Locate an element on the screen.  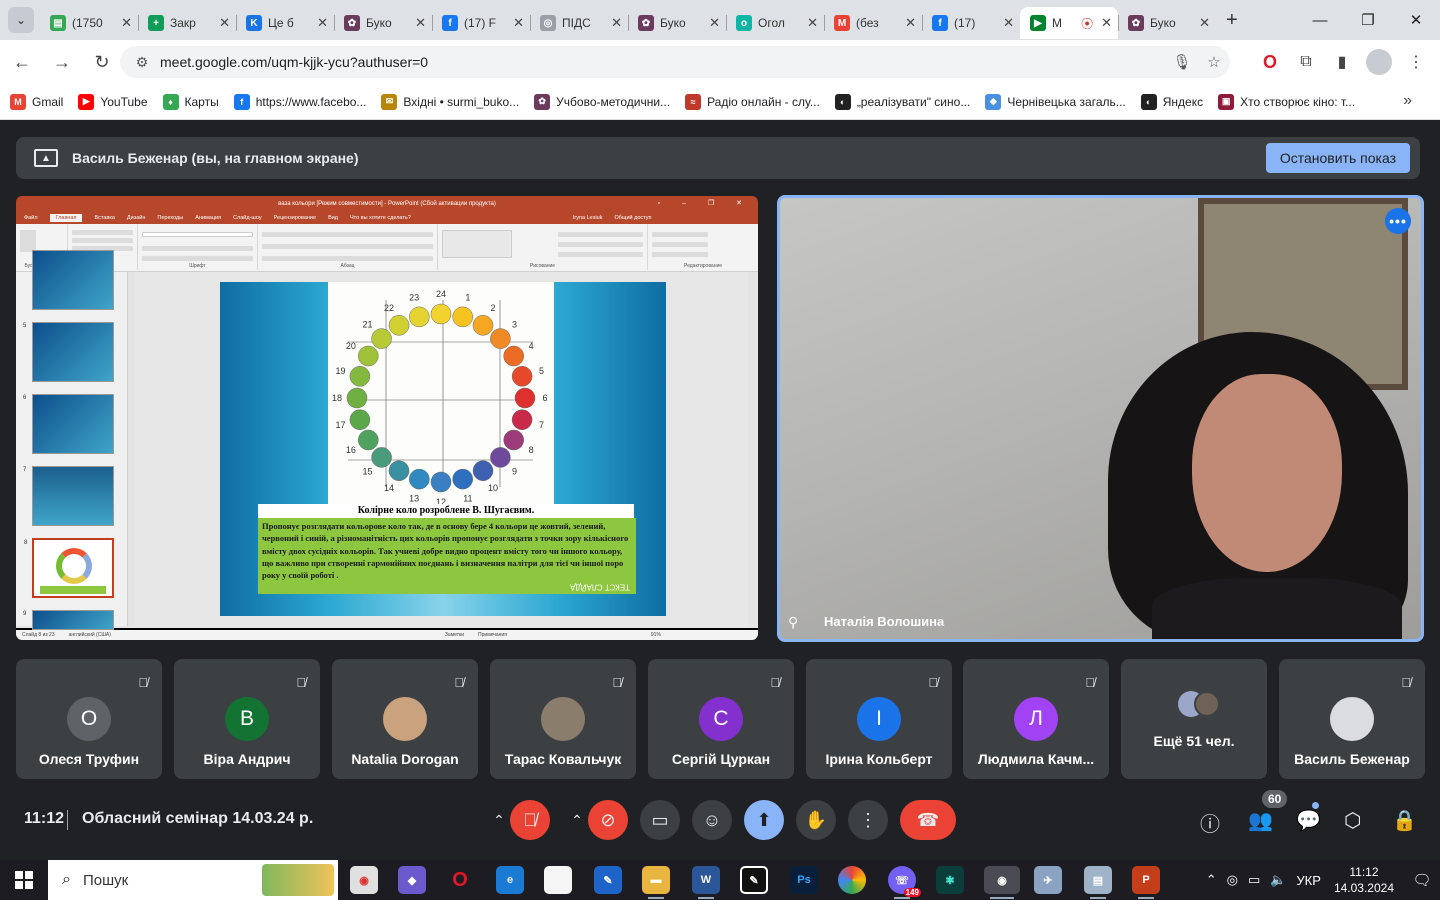
bookmark-item: M Gmail is located at coordinates (36, 101).